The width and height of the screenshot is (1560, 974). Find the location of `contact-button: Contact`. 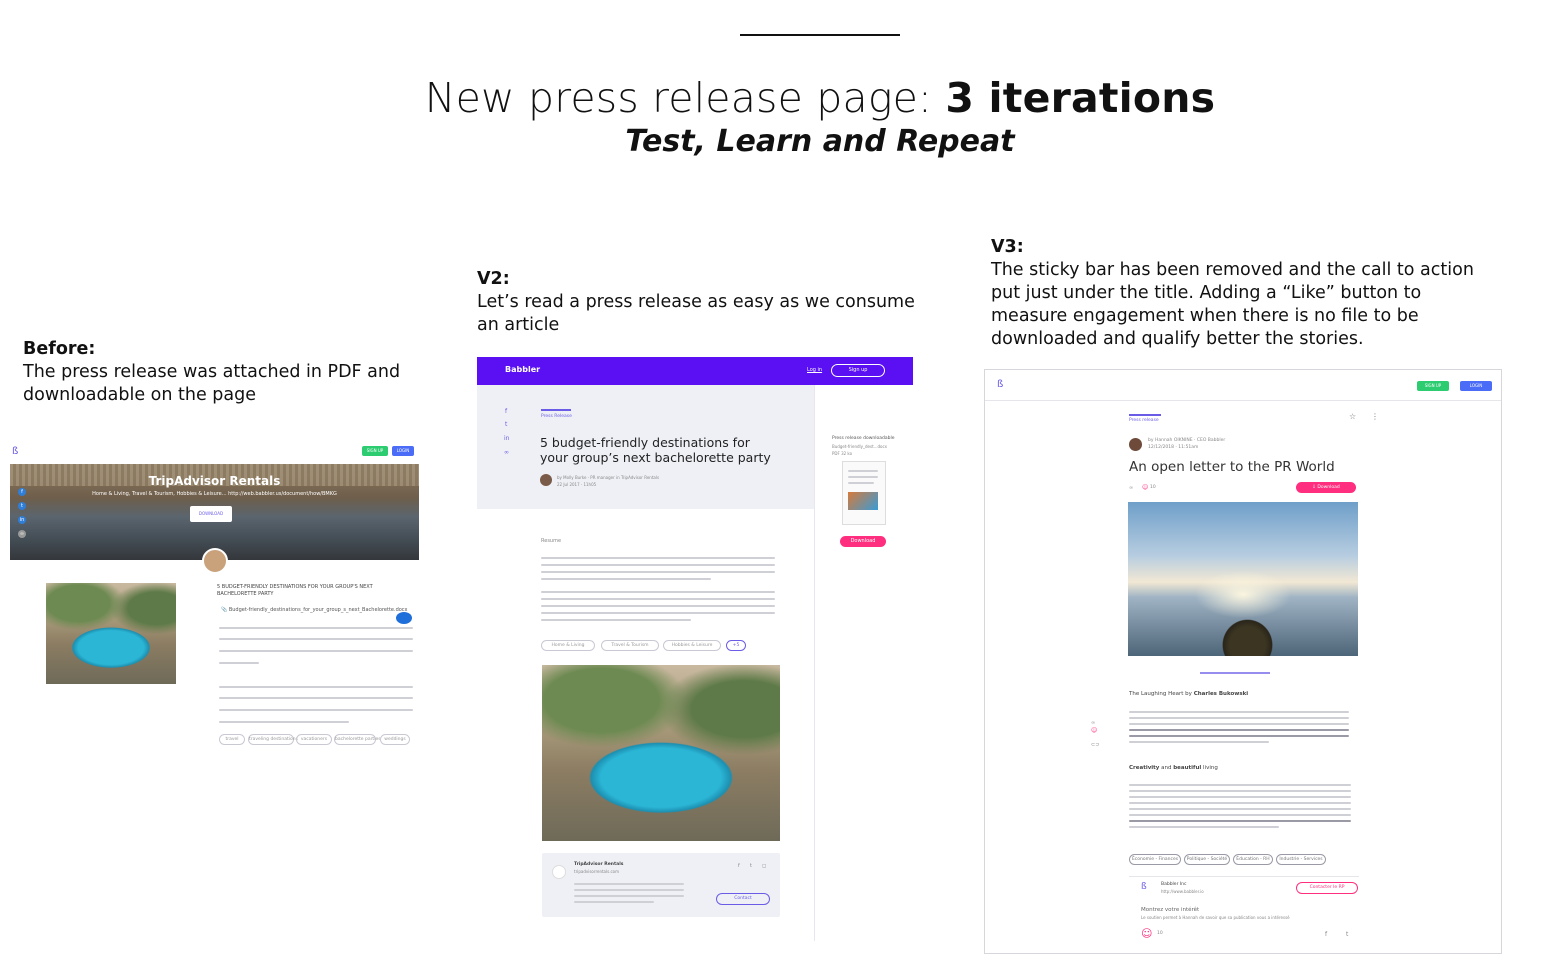

contact-button: Contact is located at coordinates (743, 899).